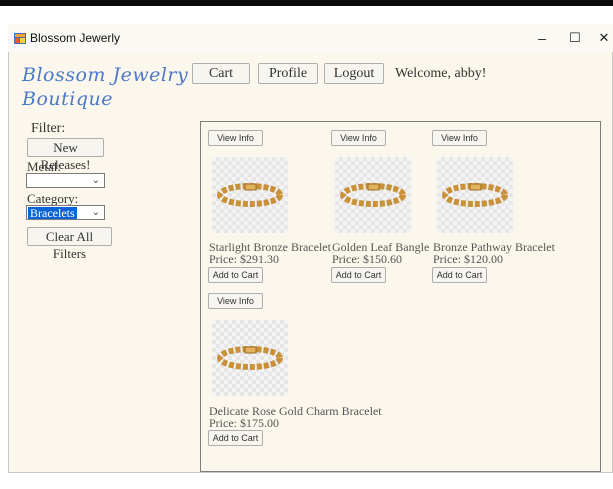 The image size is (613, 489). What do you see at coordinates (65, 180) in the screenshot?
I see `metal-select: ⌄` at bounding box center [65, 180].